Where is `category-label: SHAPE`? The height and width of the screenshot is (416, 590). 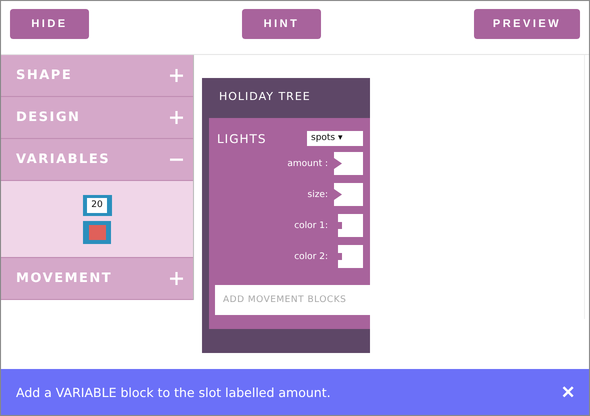
category-label: SHAPE is located at coordinates (44, 75).